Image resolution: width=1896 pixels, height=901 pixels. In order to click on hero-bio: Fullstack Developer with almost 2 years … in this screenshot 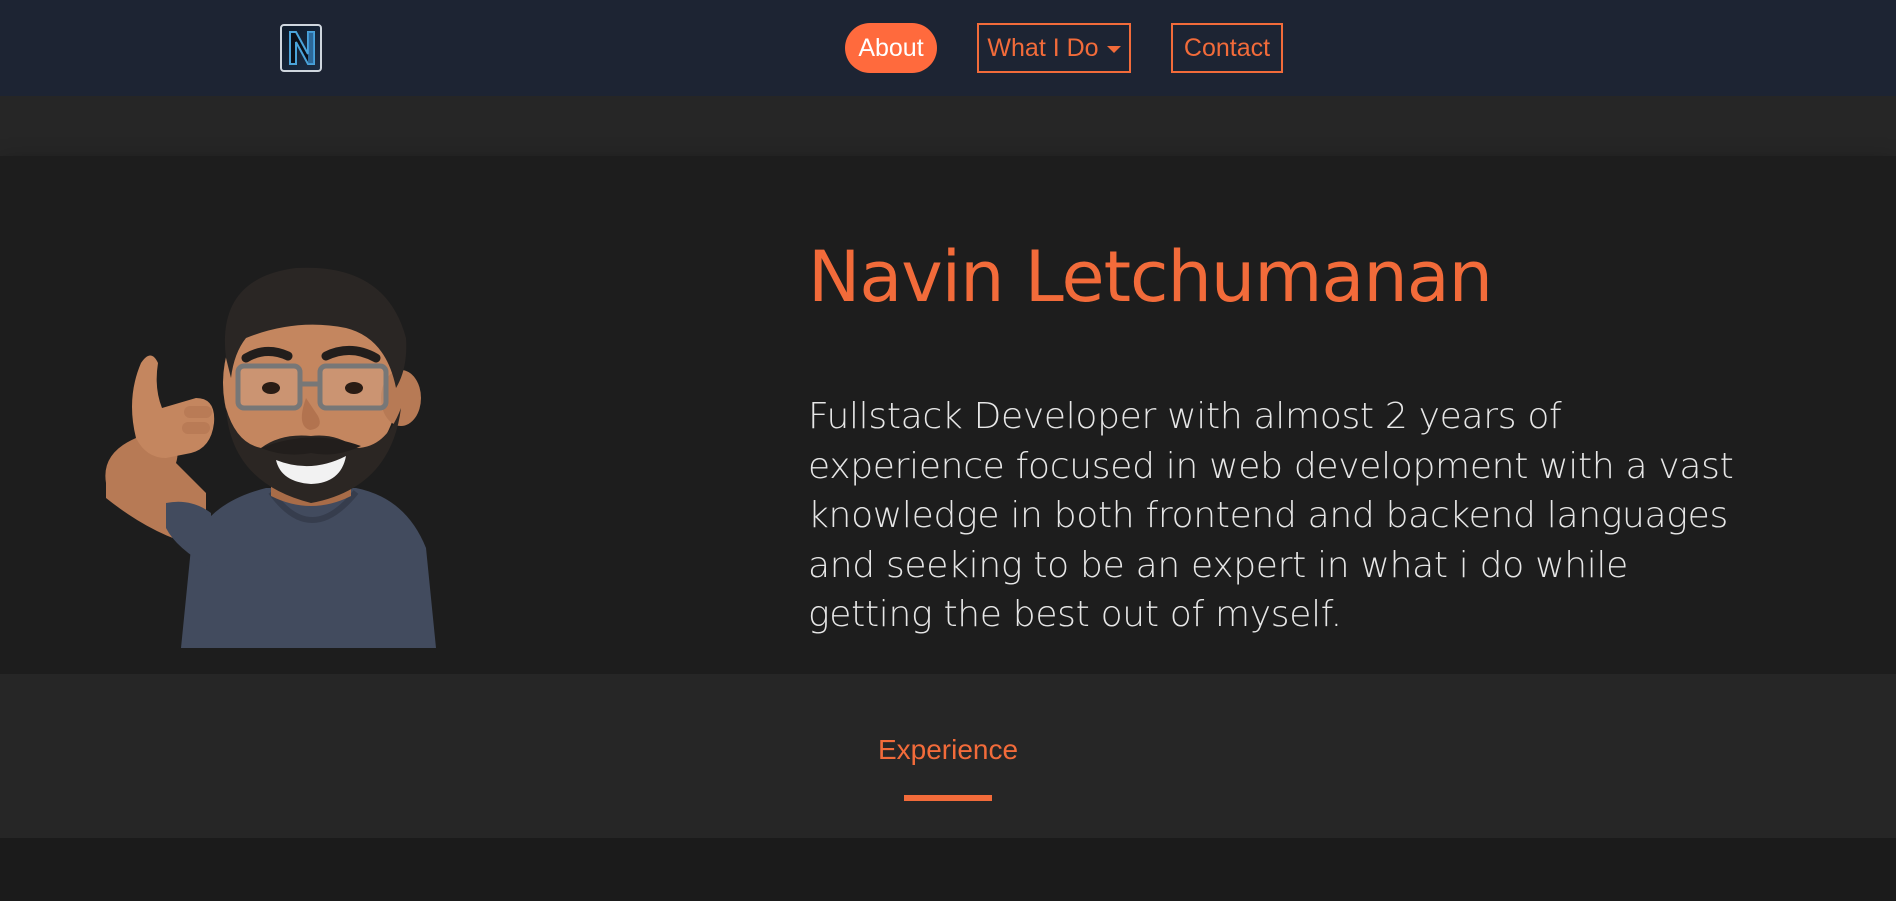, I will do `click(1271, 515)`.